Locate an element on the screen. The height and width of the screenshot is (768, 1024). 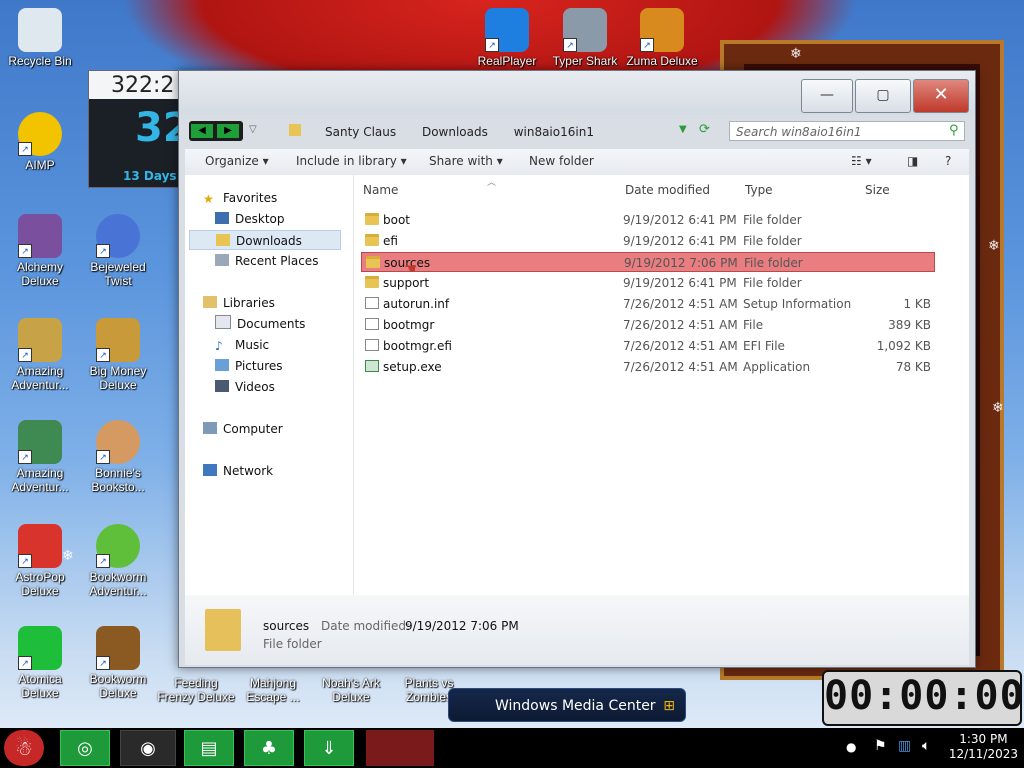
nav-computer: Computer is located at coordinates (278, 429).